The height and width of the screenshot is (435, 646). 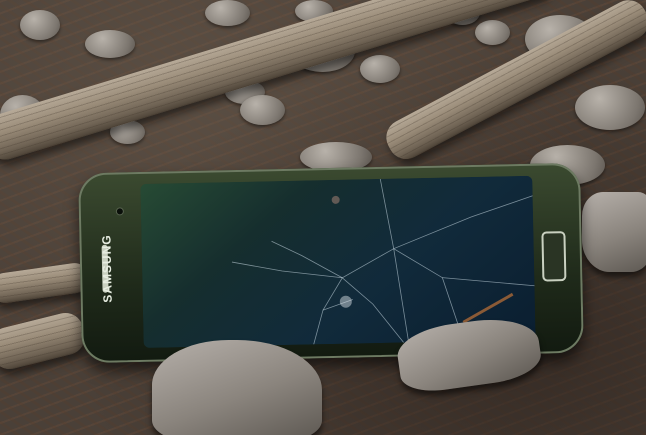 What do you see at coordinates (107, 268) in the screenshot?
I see `brand-logo: SAMSUNG` at bounding box center [107, 268].